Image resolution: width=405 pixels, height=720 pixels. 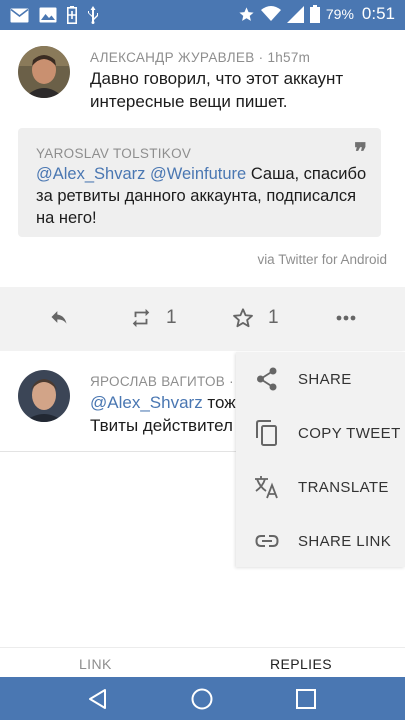 I want to click on retweet-icon, so click(x=141, y=318).